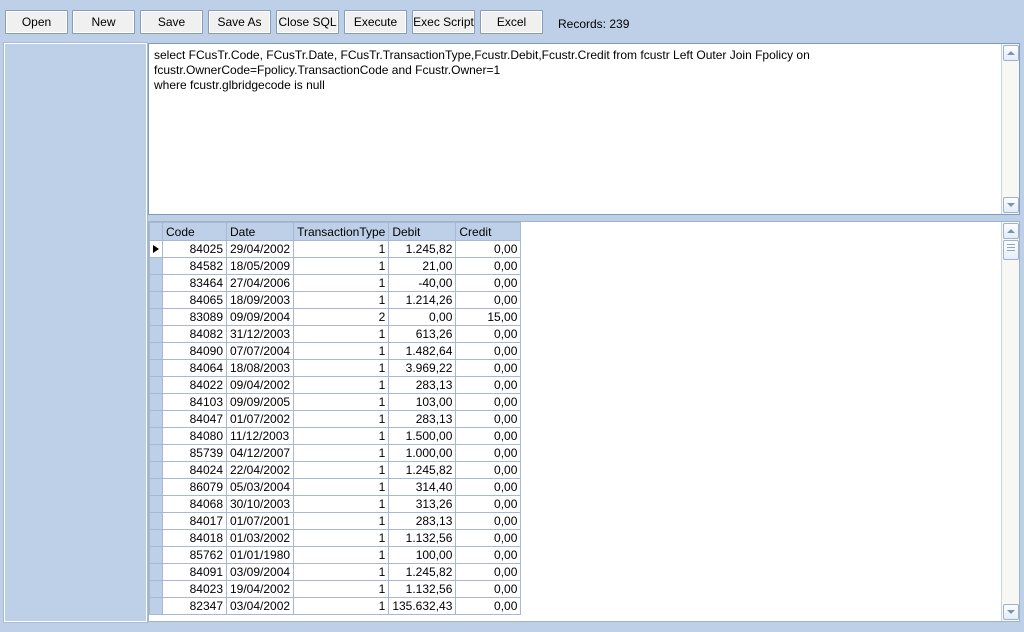 The height and width of the screenshot is (632, 1024). Describe the element at coordinates (194, 249) in the screenshot. I see `cell-code: 84025` at that location.